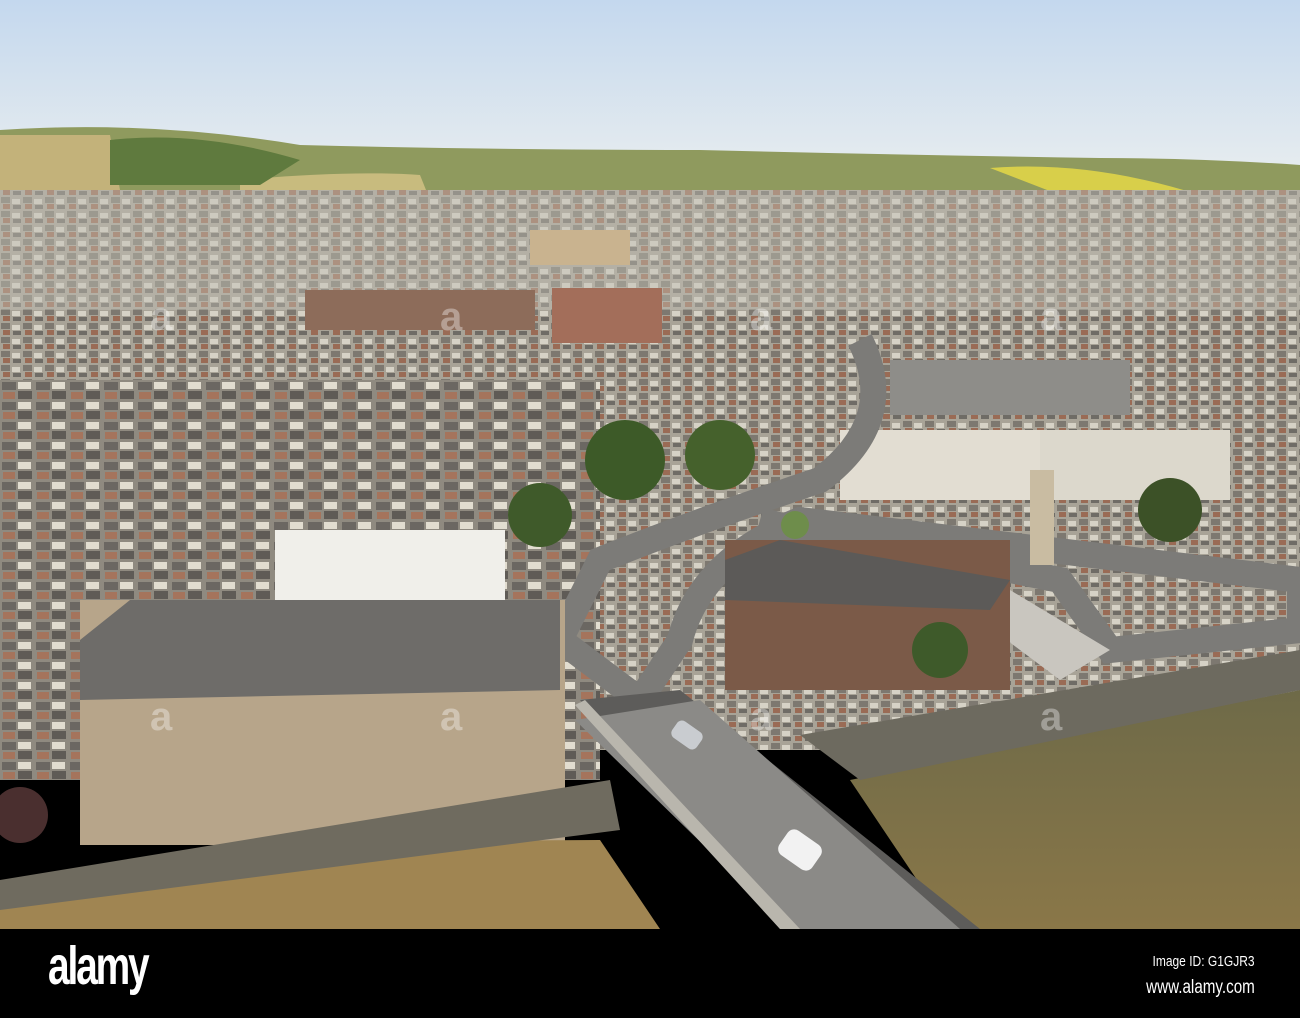 Image resolution: width=1300 pixels, height=1018 pixels. Describe the element at coordinates (1203, 961) in the screenshot. I see `image-id: Image ID: G1GJR3` at that location.